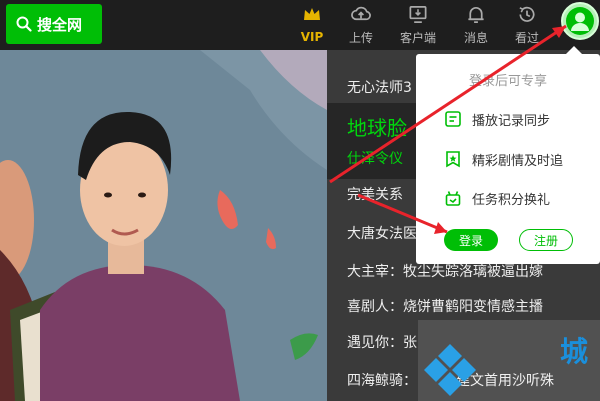 Image resolution: width=600 pixels, height=401 pixels. I want to click on watermark-text: 城, so click(574, 351).